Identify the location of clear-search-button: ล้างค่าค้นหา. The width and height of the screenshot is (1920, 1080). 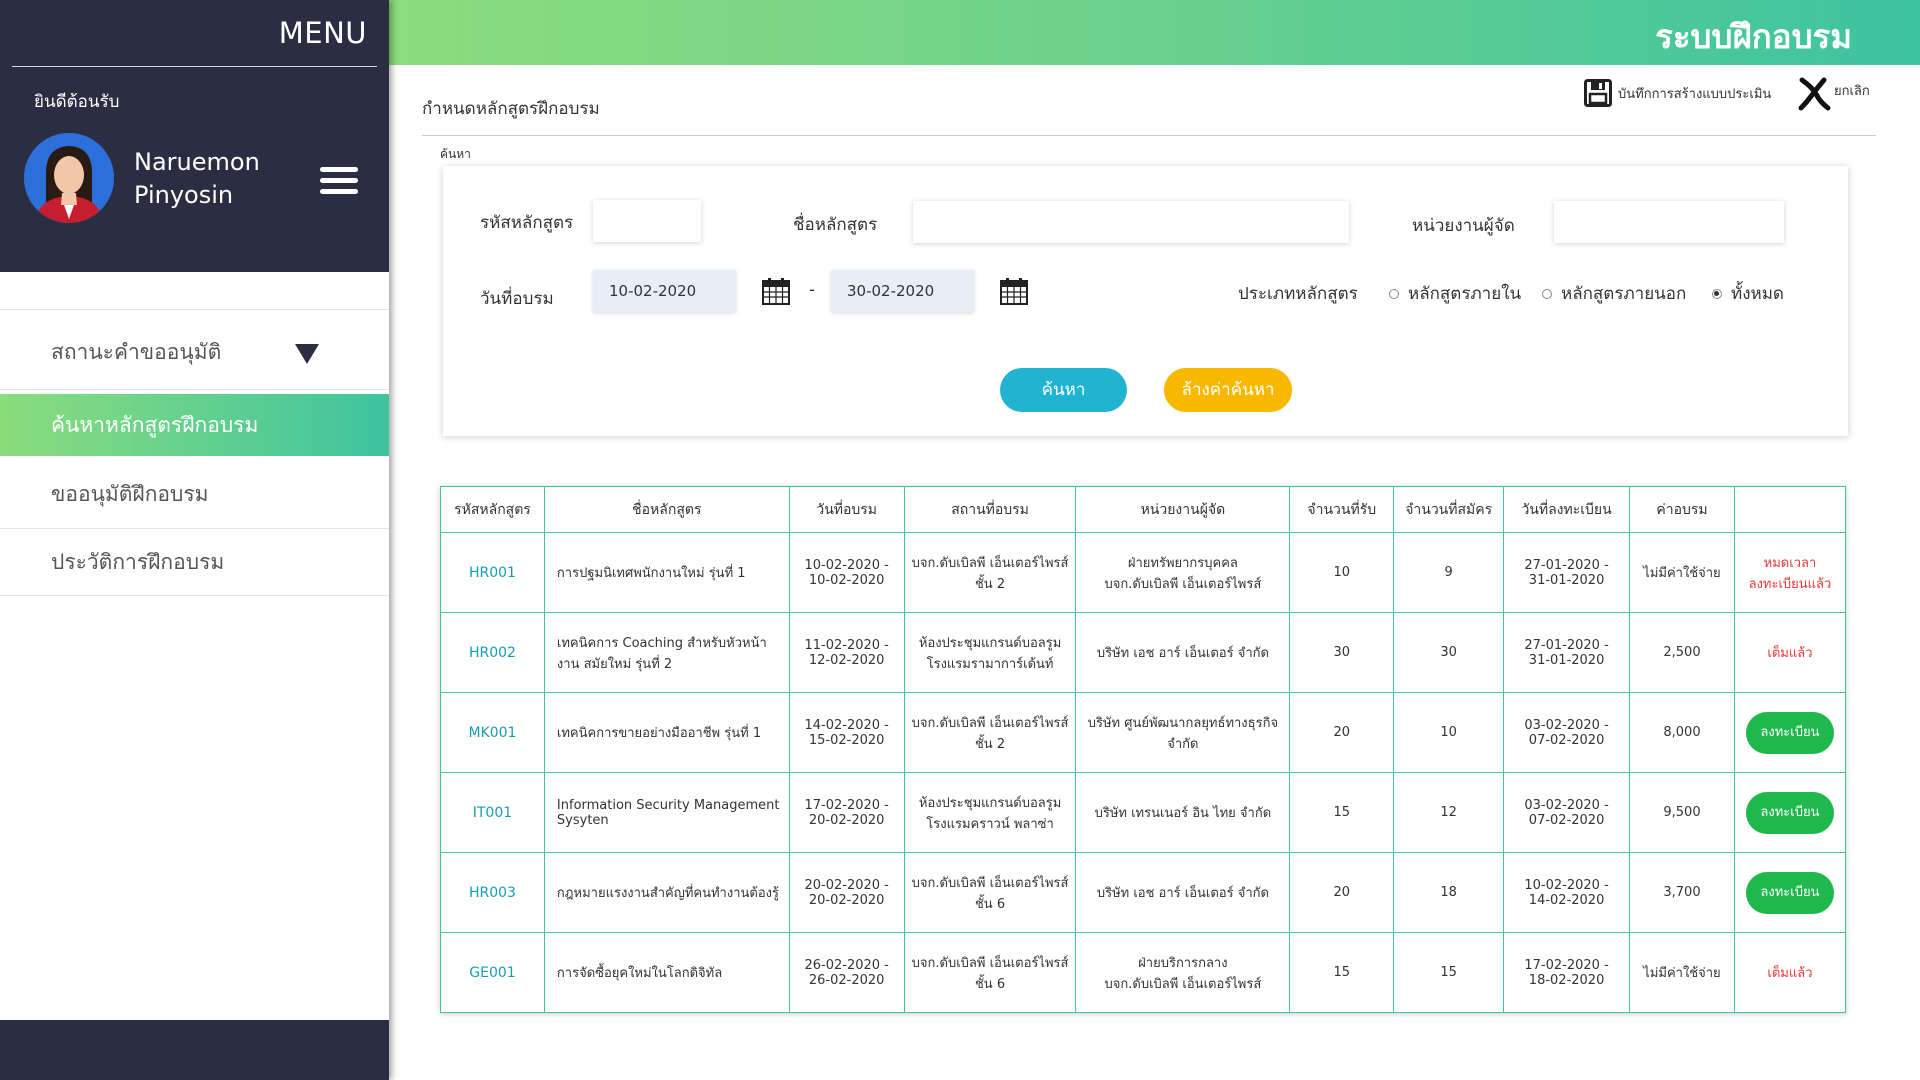
(1228, 390).